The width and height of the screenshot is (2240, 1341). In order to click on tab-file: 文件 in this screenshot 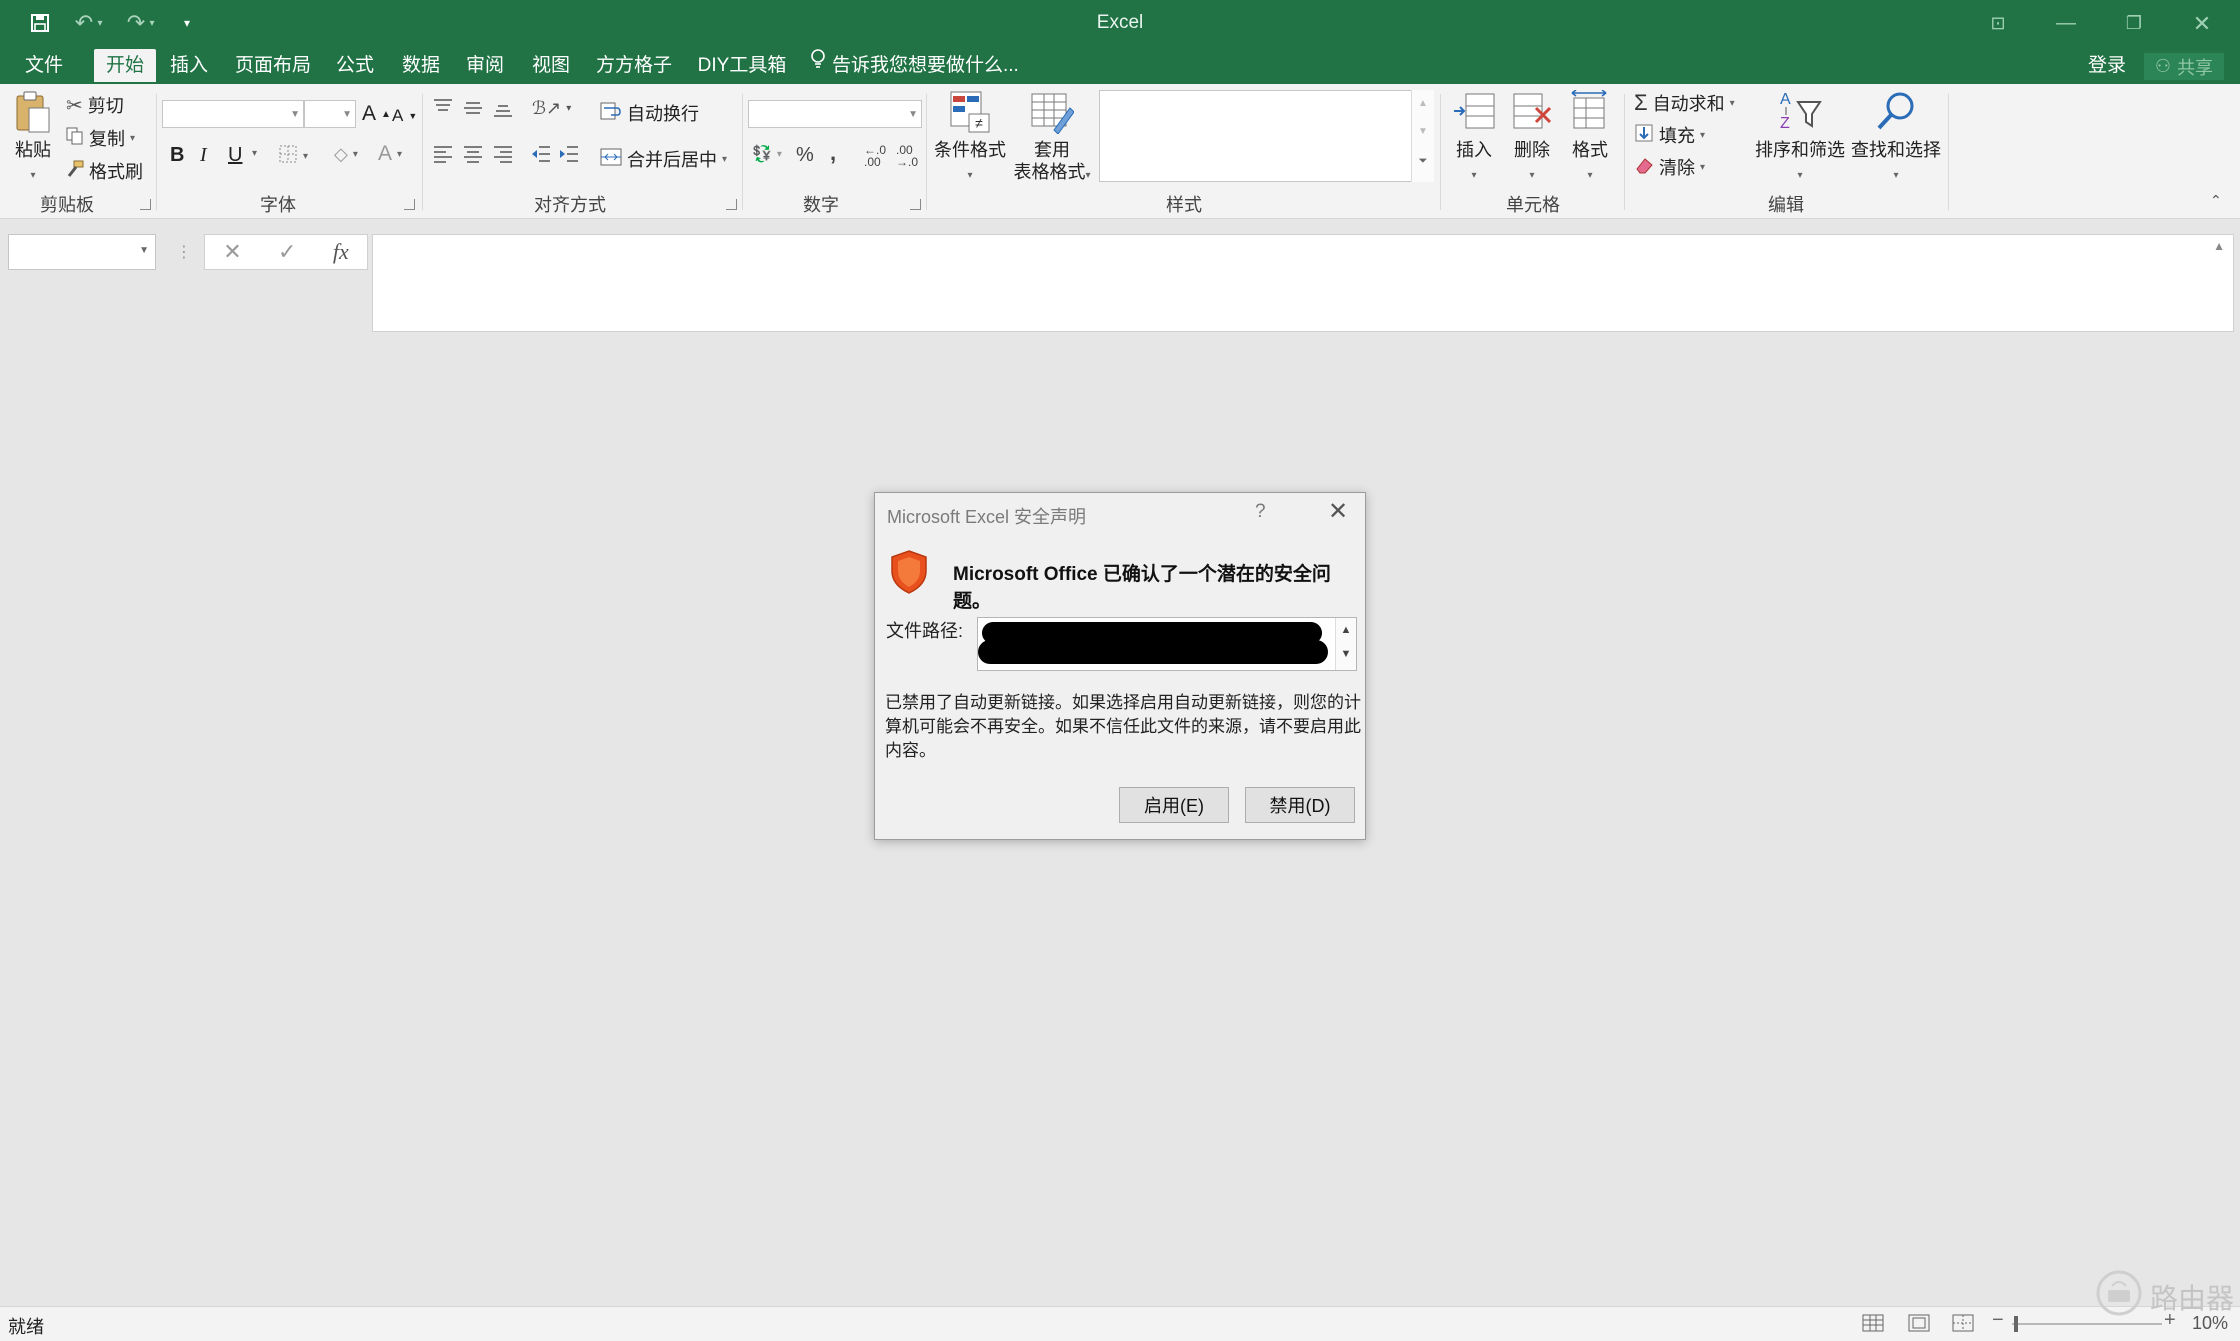, I will do `click(44, 65)`.